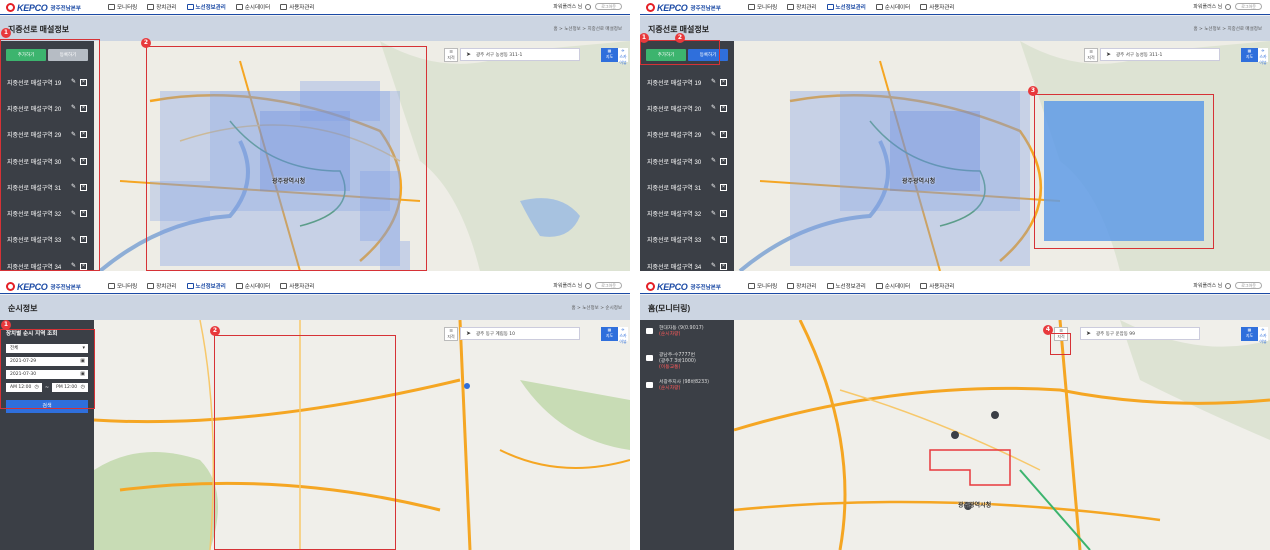 This screenshot has height=550, width=1270. What do you see at coordinates (687, 108) in the screenshot?
I see `zone-item: 지중선로 매설구역 20 ✎ ×` at bounding box center [687, 108].